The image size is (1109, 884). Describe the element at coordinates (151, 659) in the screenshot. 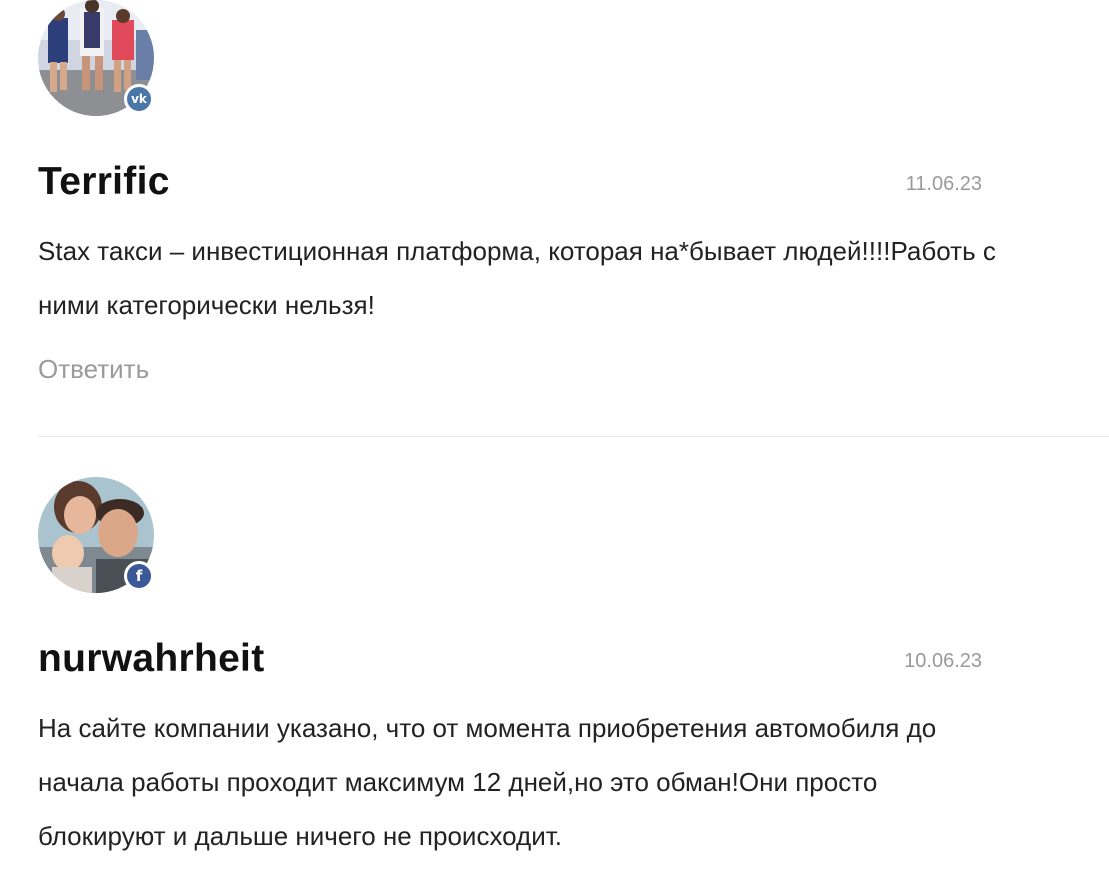

I see `author-name: nurwahrheit` at that location.